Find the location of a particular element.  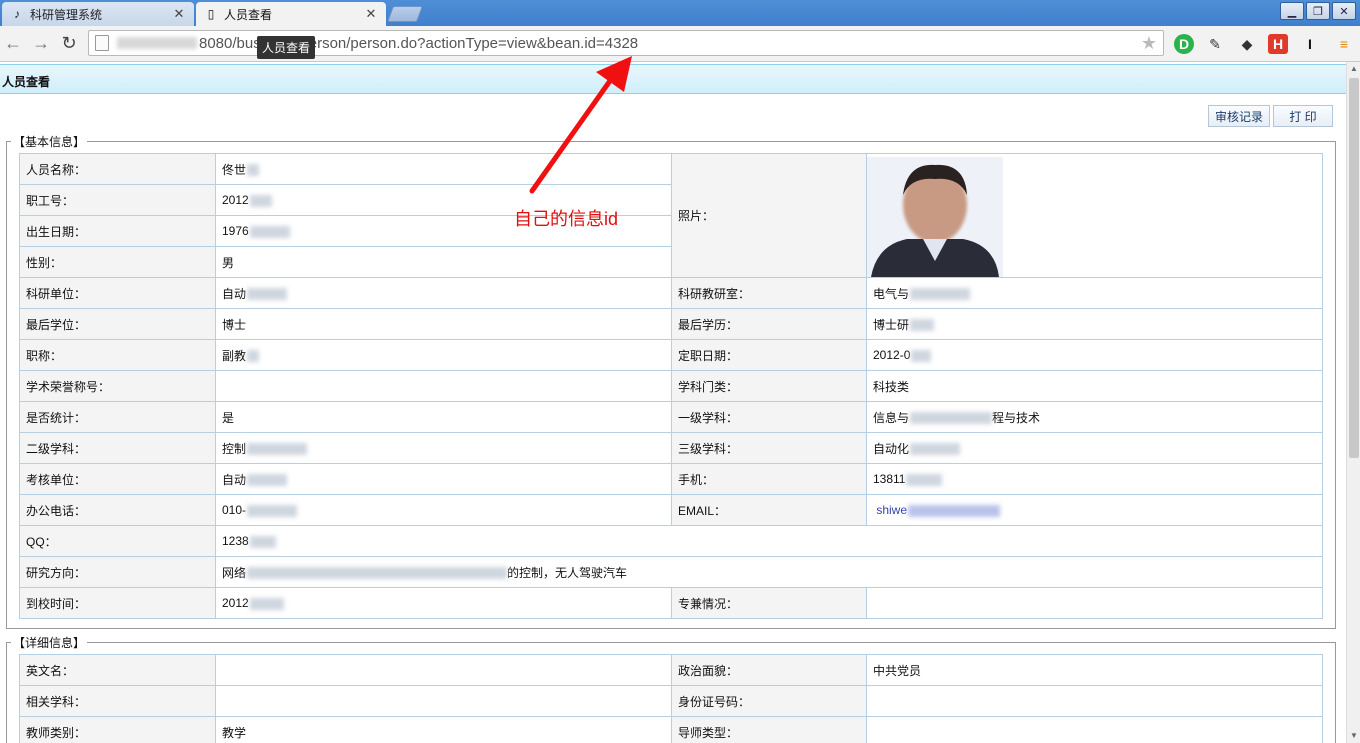

minimize-icon: ▁ is located at coordinates (1292, 11).